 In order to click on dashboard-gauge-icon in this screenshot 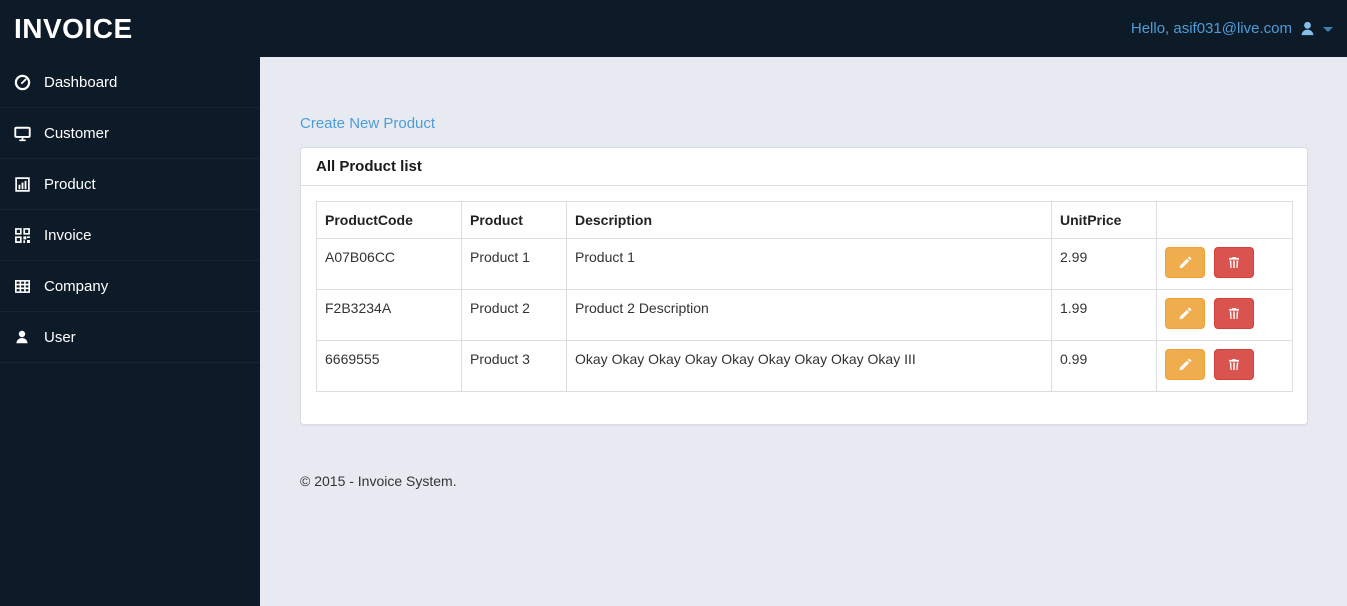, I will do `click(22, 82)`.